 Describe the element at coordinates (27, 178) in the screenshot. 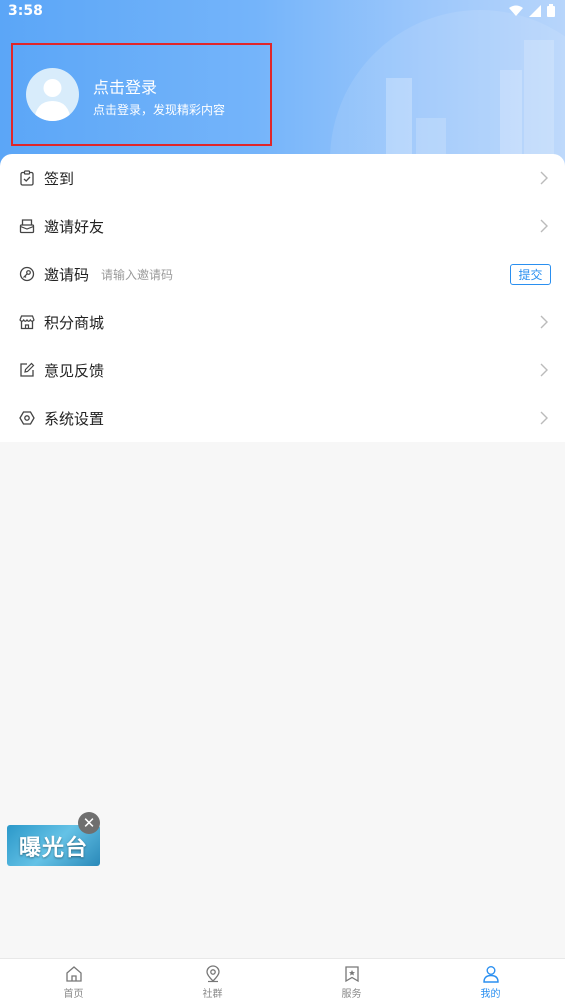

I see `checkin-icon` at that location.